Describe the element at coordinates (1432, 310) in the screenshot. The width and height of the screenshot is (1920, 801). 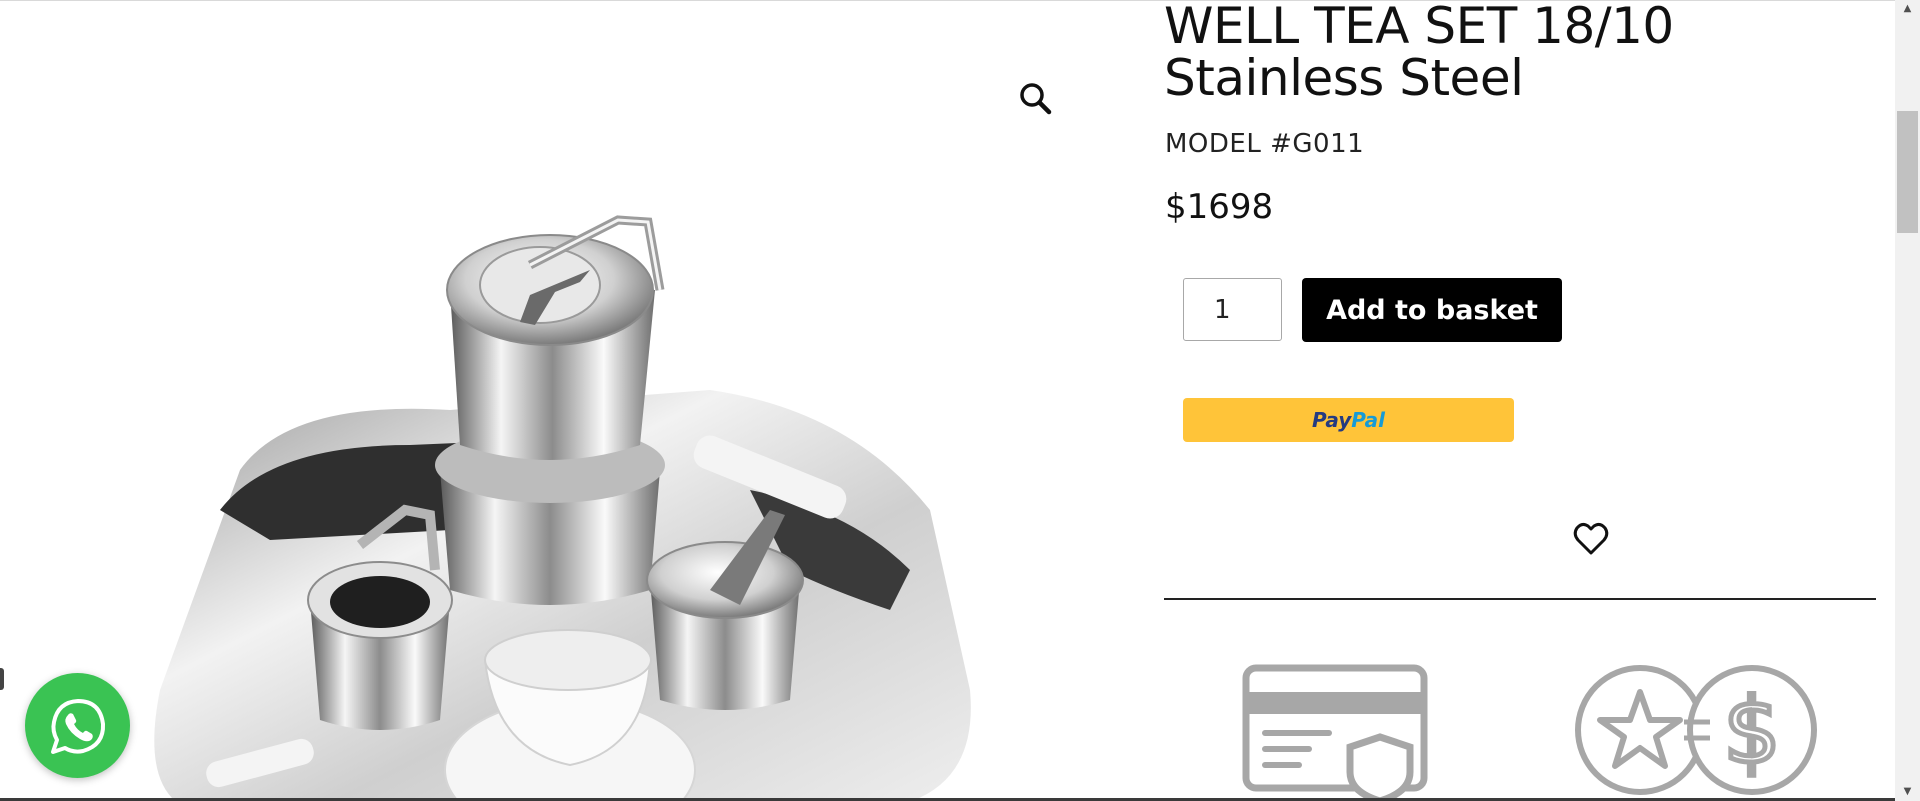
I see `add-to-basket-button: Add to basket` at that location.